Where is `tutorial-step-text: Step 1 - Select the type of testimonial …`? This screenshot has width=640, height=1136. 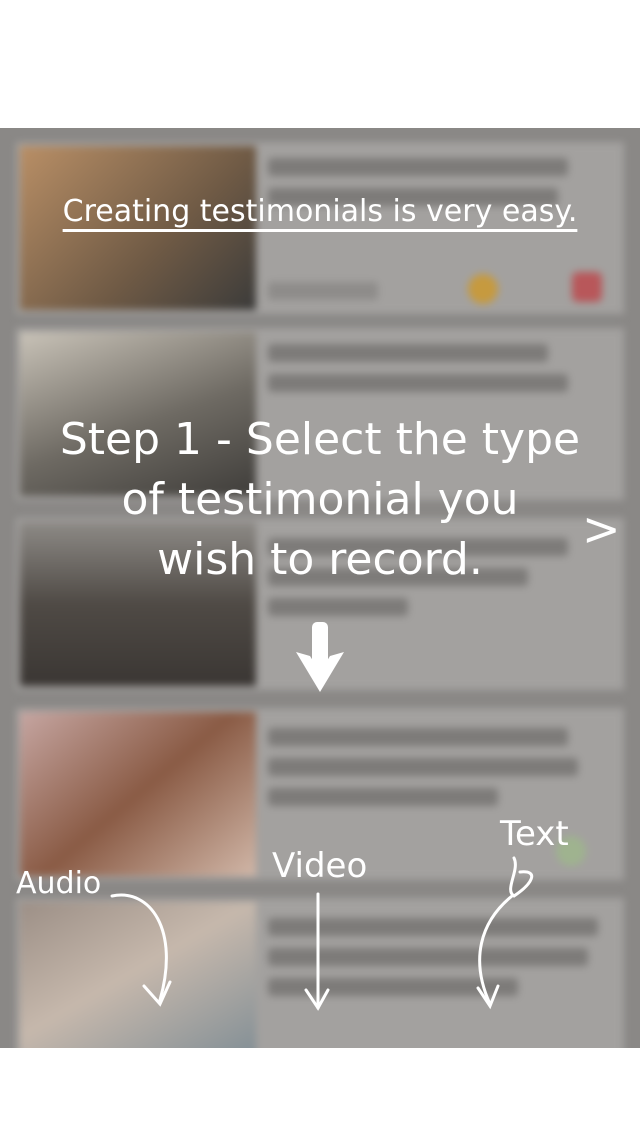 tutorial-step-text: Step 1 - Select the type of testimonial … is located at coordinates (320, 500).